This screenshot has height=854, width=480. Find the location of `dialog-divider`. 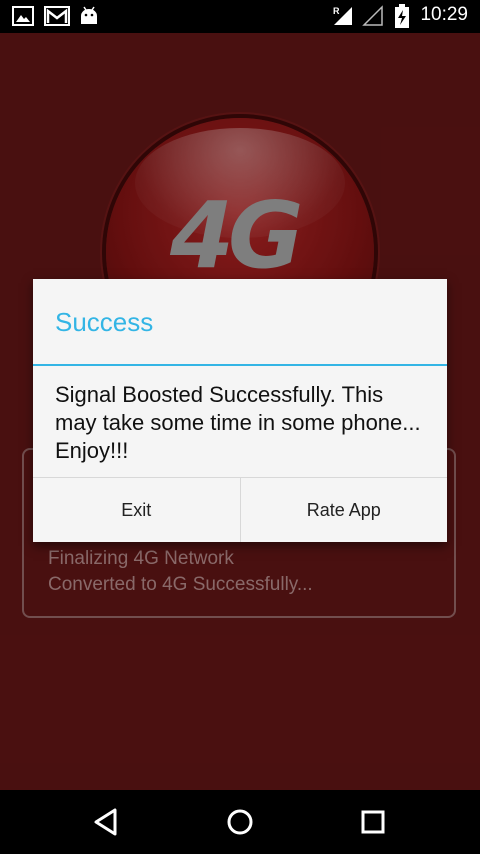

dialog-divider is located at coordinates (240, 365).